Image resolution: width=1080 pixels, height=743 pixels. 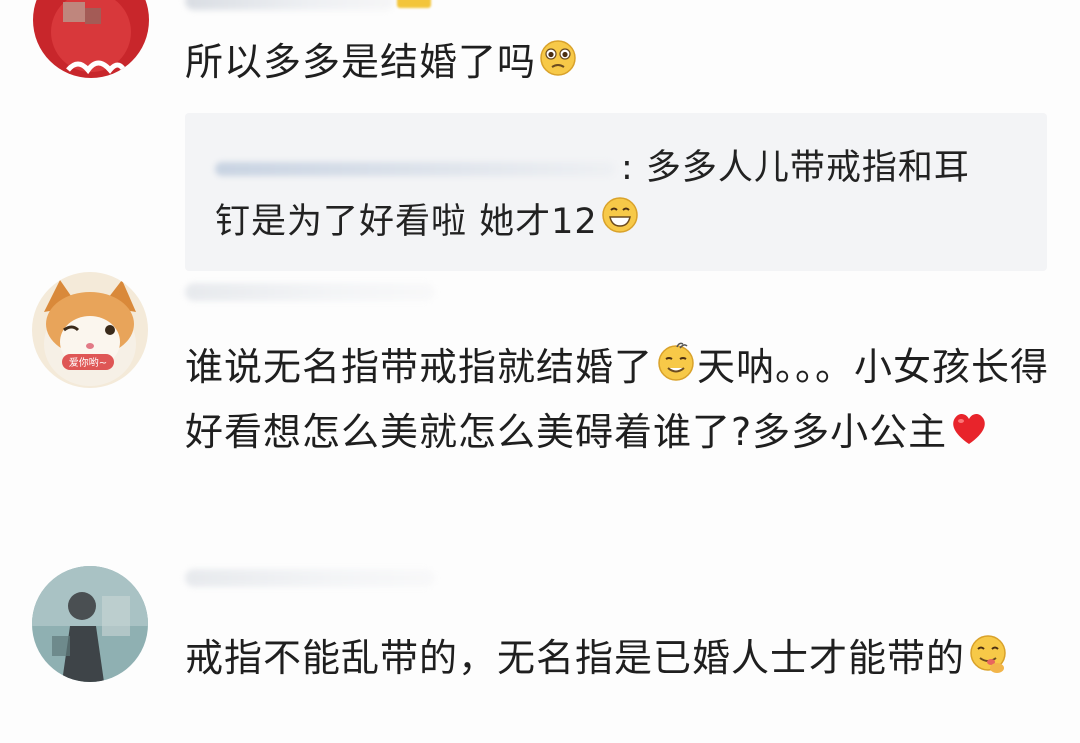 What do you see at coordinates (795, 168) in the screenshot?
I see `quote-text-line-1: : 多多人儿带戒指和耳` at bounding box center [795, 168].